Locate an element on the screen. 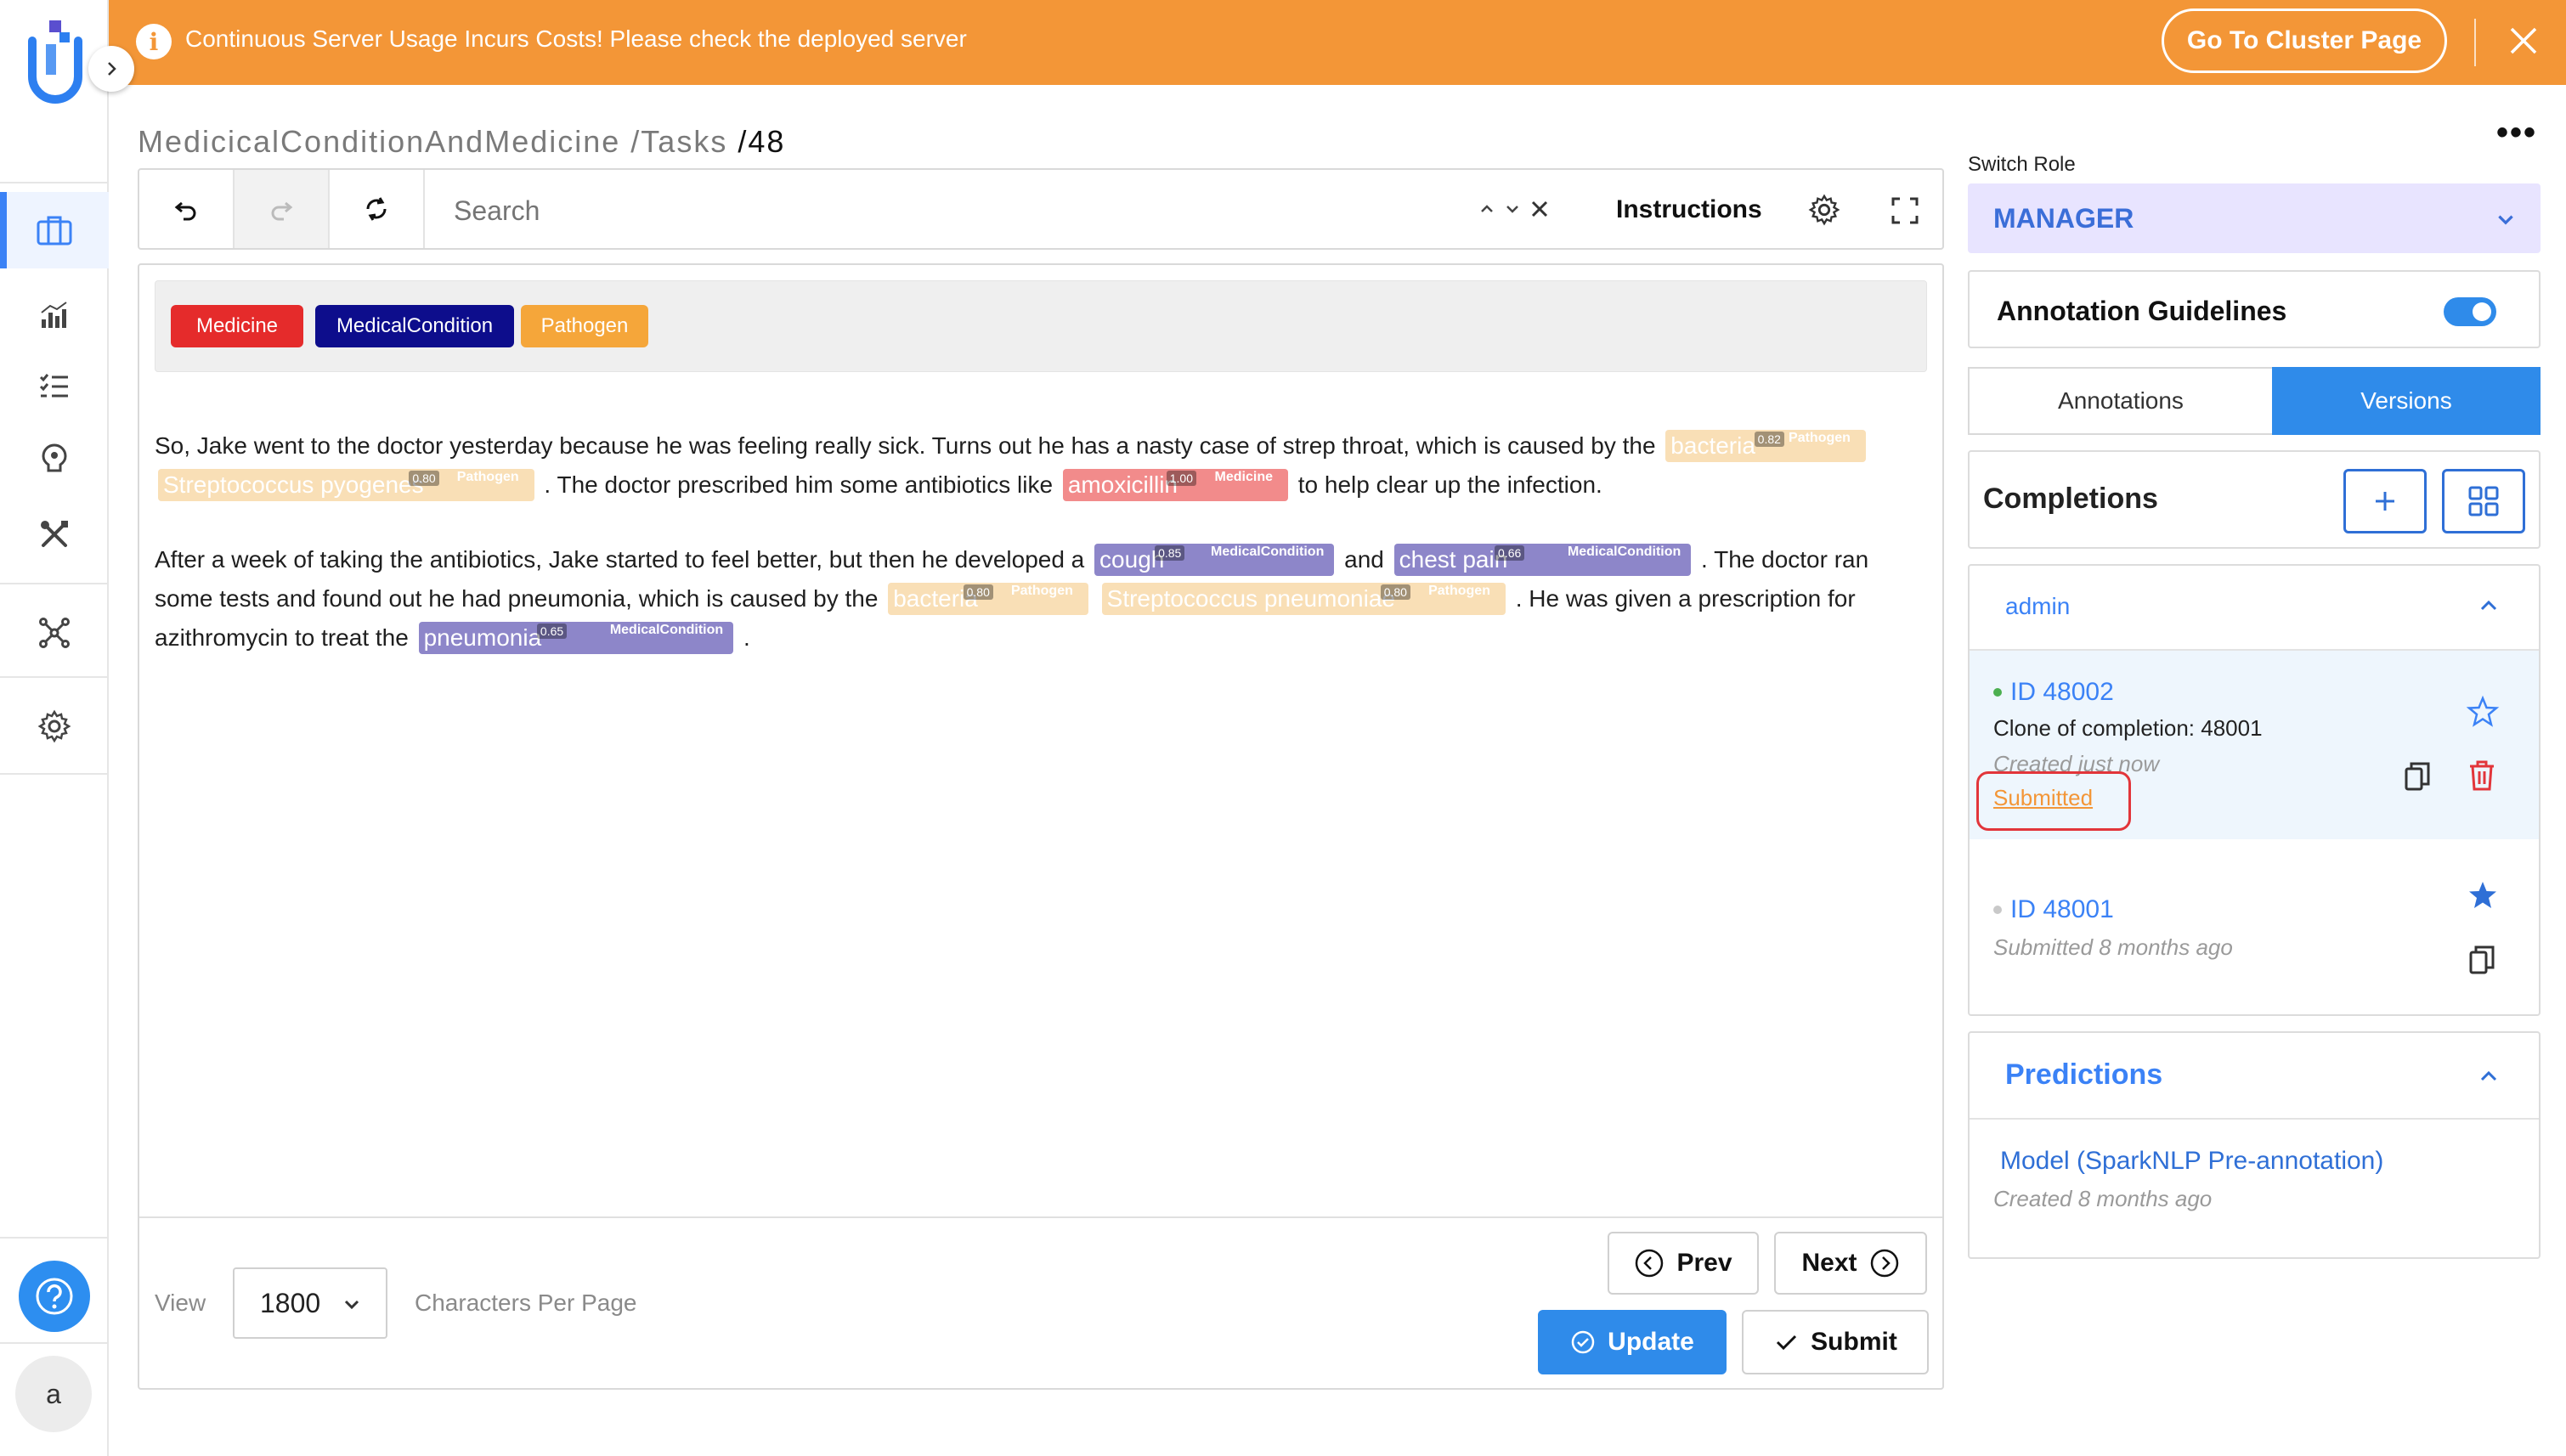 Image resolution: width=2566 pixels, height=1456 pixels. tab-annotations: Annotations is located at coordinates (2120, 401).